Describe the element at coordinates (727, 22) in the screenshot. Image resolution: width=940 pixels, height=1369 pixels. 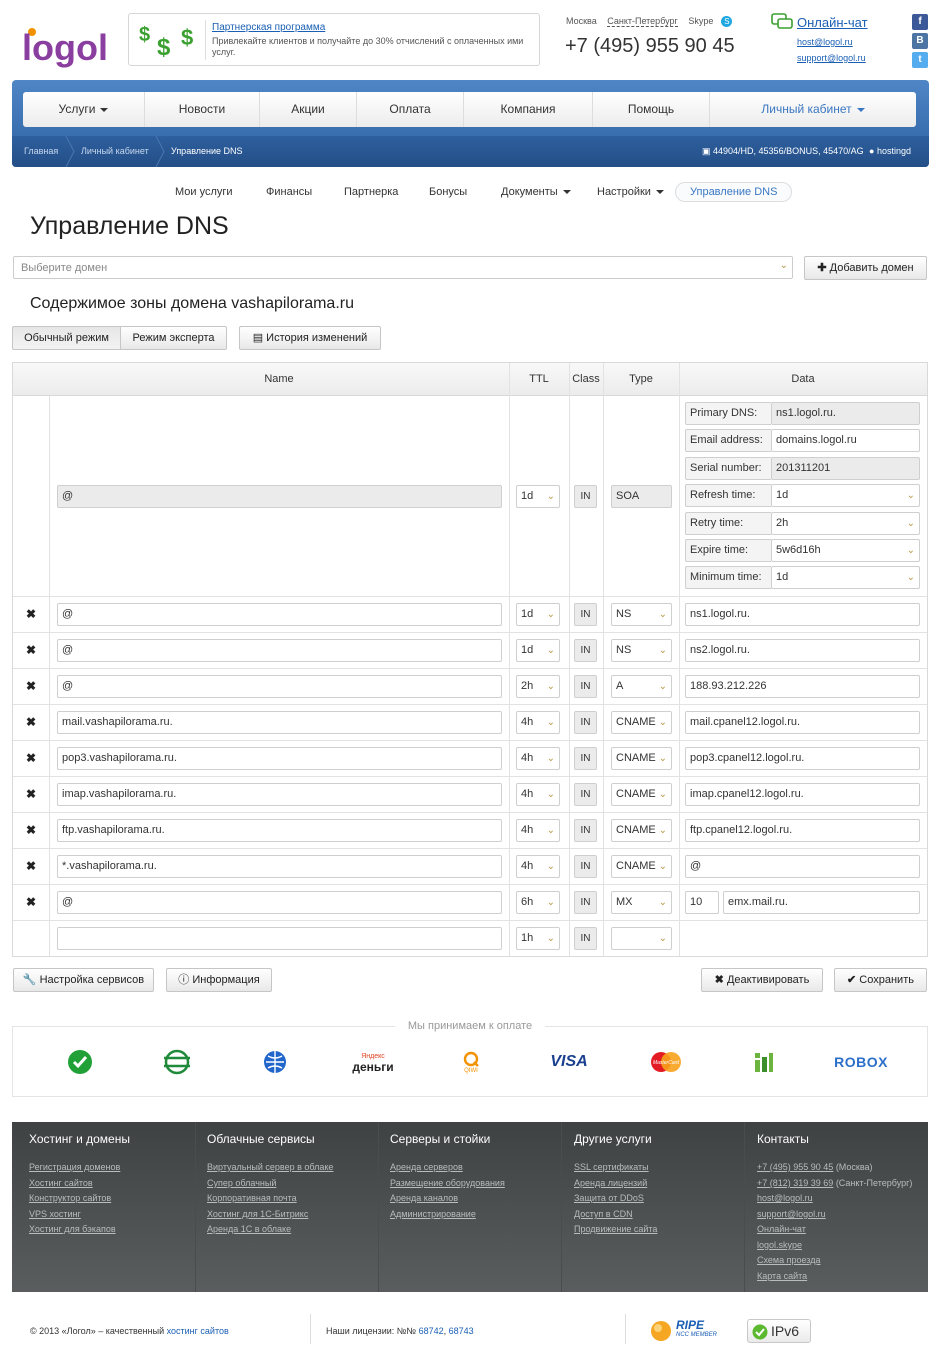
I see `skype-icon: S` at that location.